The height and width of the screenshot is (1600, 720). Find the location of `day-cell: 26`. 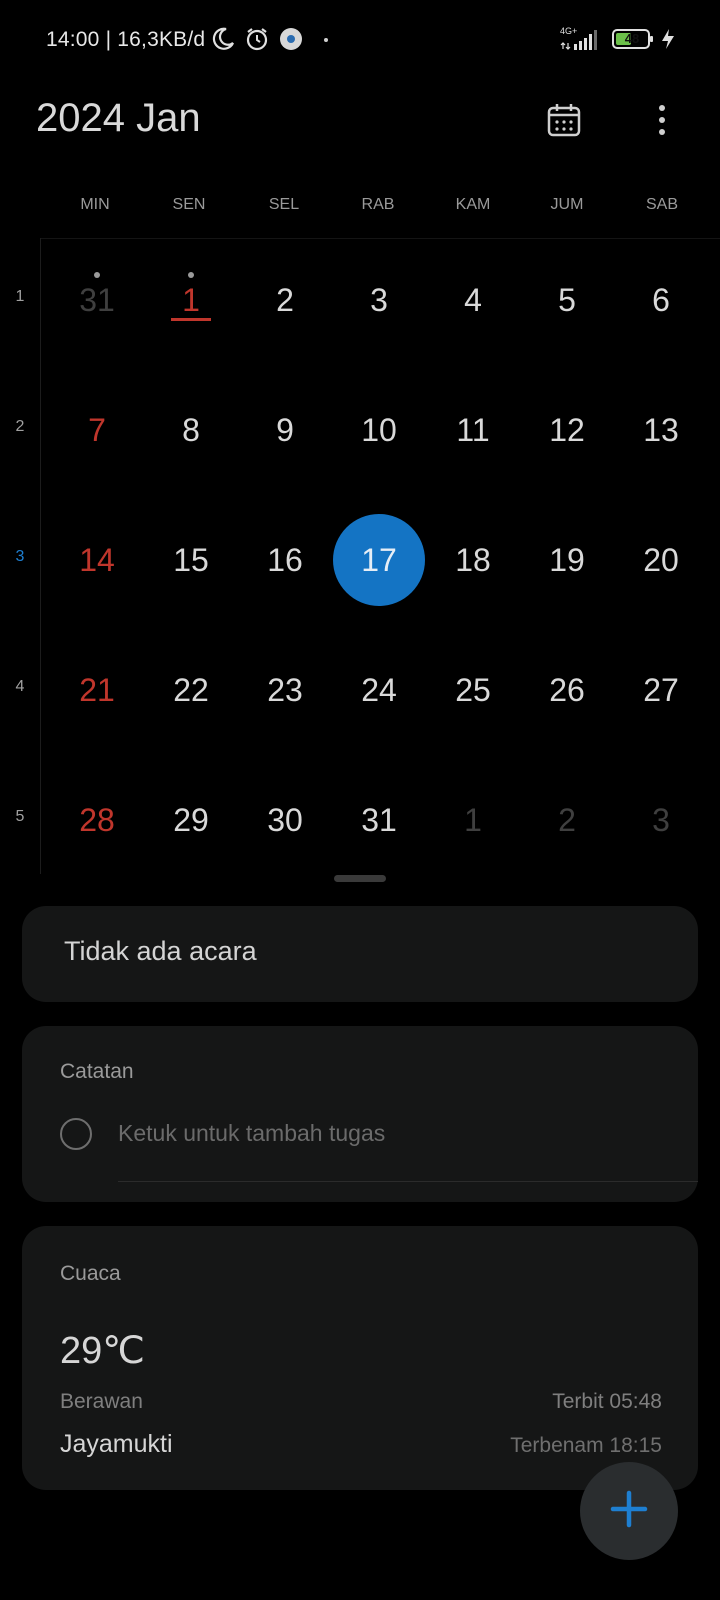

day-cell: 26 is located at coordinates (567, 690).